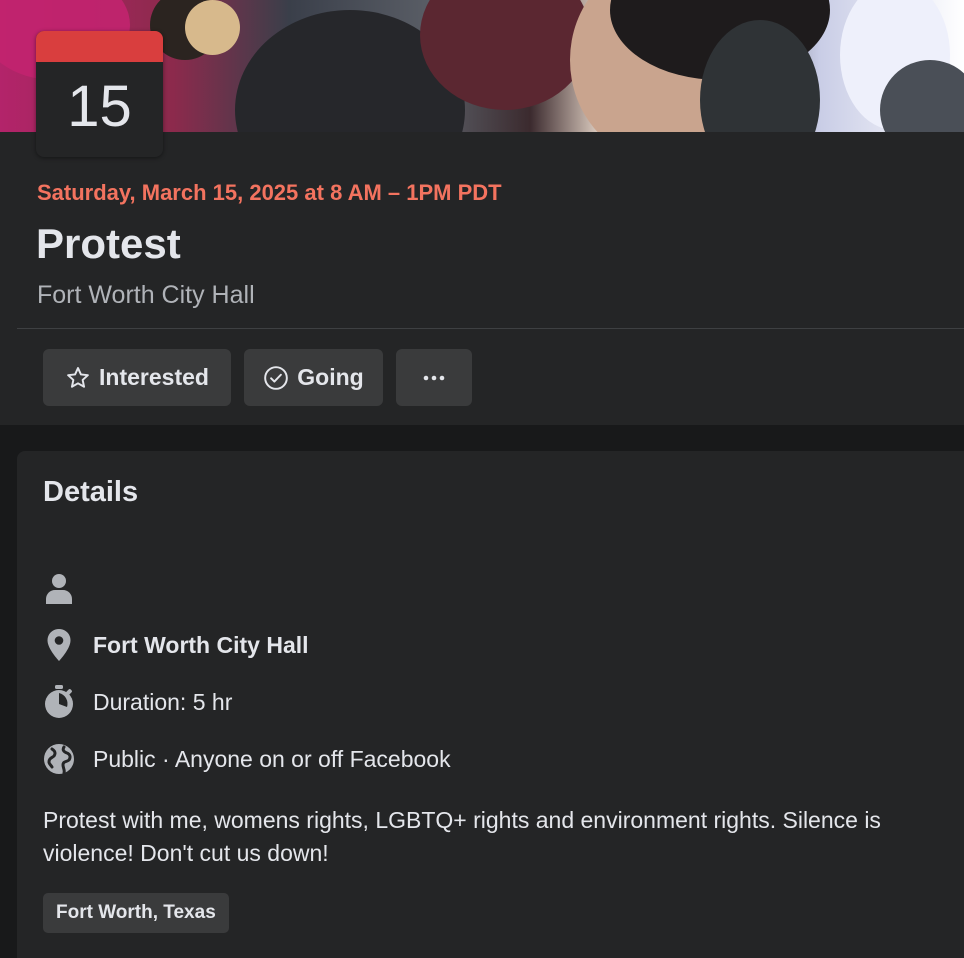 This screenshot has width=964, height=958. I want to click on going-button: Going, so click(313, 377).